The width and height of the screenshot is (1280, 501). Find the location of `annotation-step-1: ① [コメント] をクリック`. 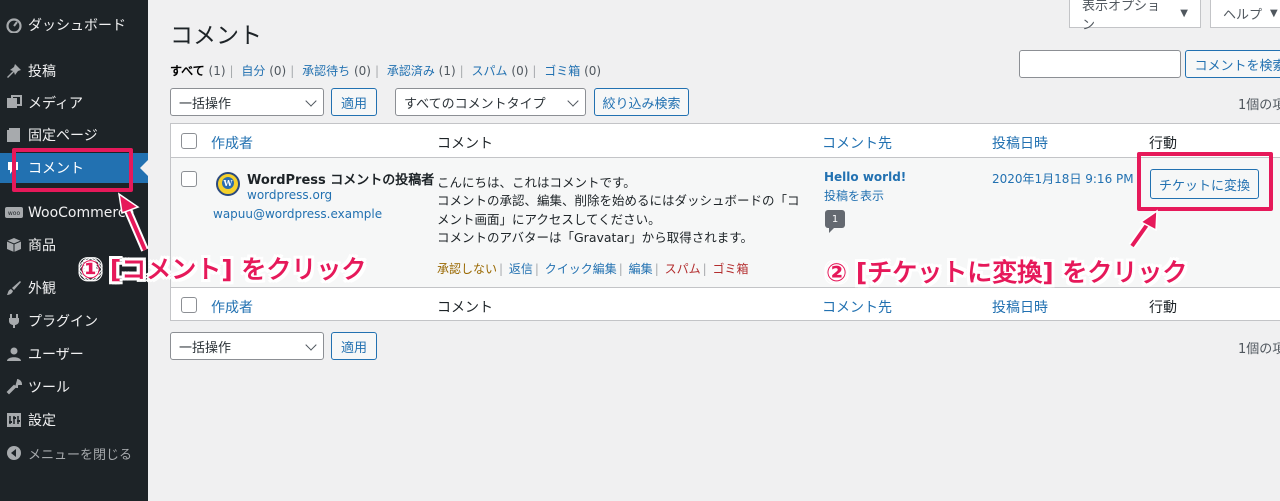

annotation-step-1: ① [コメント] をクリック is located at coordinates (223, 269).